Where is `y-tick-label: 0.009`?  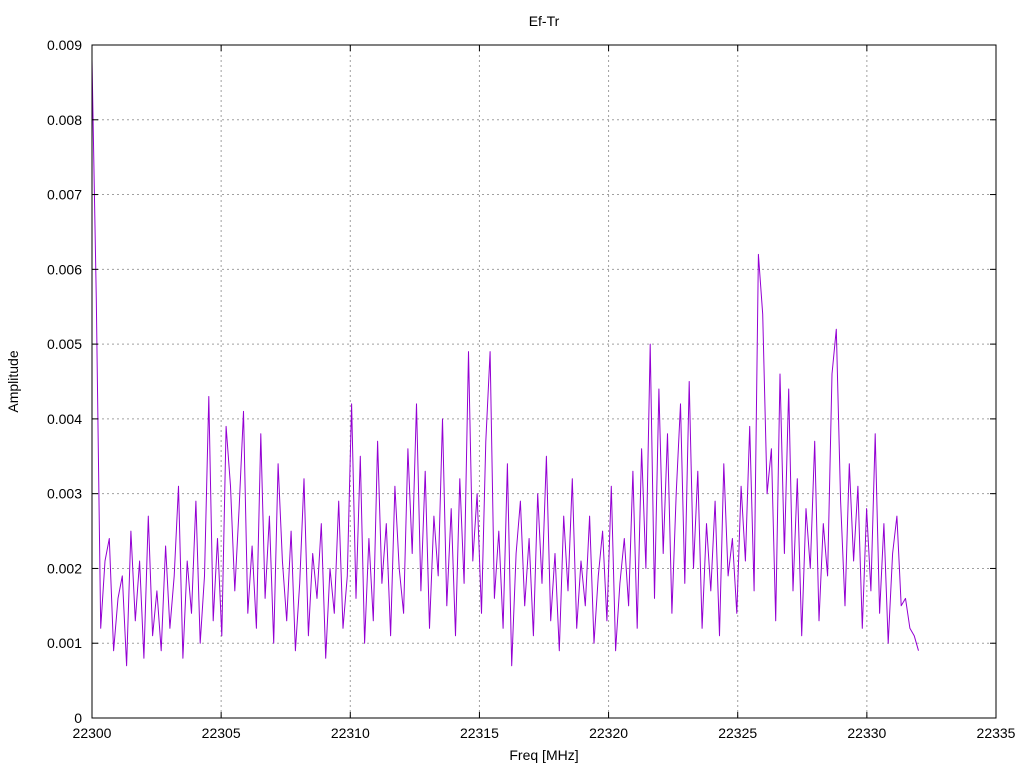 y-tick-label: 0.009 is located at coordinates (64, 45).